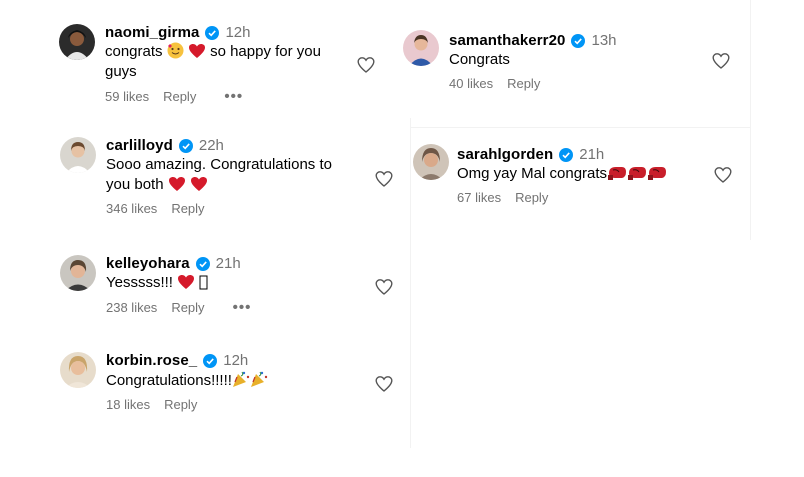 The image size is (804, 477). Describe the element at coordinates (479, 59) in the screenshot. I see `comment-text: Congrats` at that location.